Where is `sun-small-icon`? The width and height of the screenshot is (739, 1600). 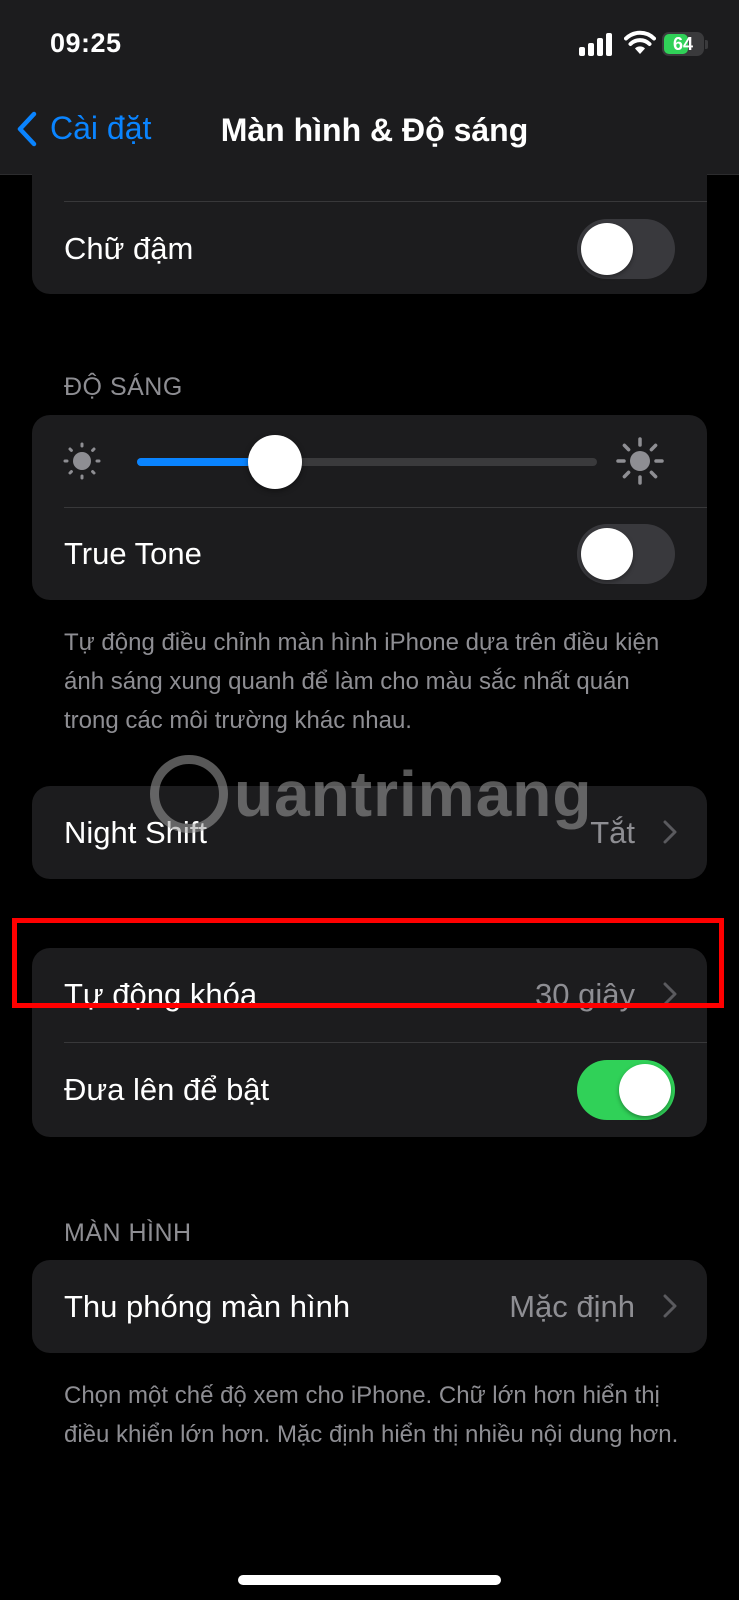 sun-small-icon is located at coordinates (82, 461).